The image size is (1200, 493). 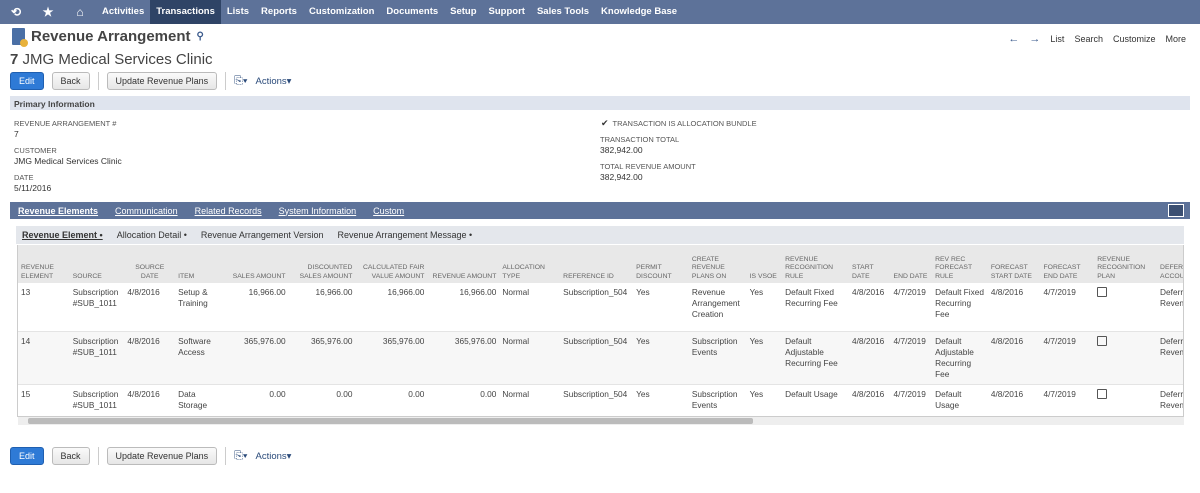 What do you see at coordinates (200, 36) in the screenshot?
I see `search-icon: ⚲` at bounding box center [200, 36].